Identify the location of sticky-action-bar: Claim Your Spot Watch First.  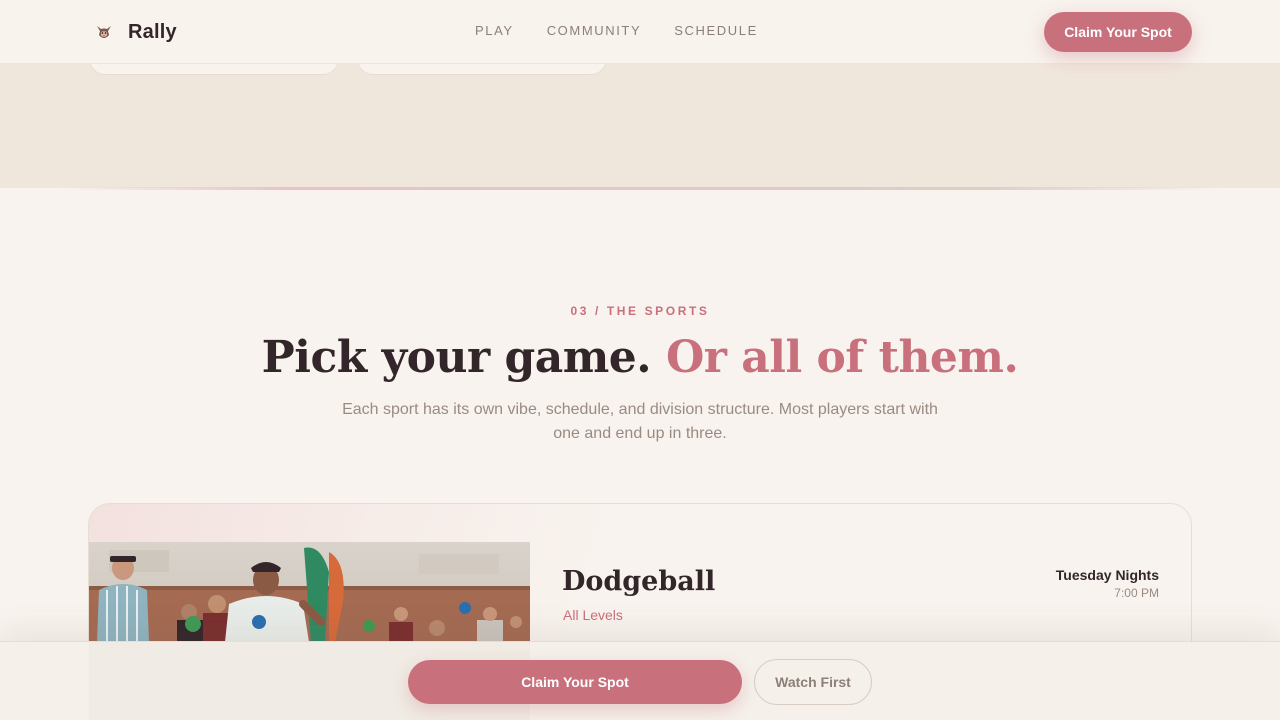
(640, 680).